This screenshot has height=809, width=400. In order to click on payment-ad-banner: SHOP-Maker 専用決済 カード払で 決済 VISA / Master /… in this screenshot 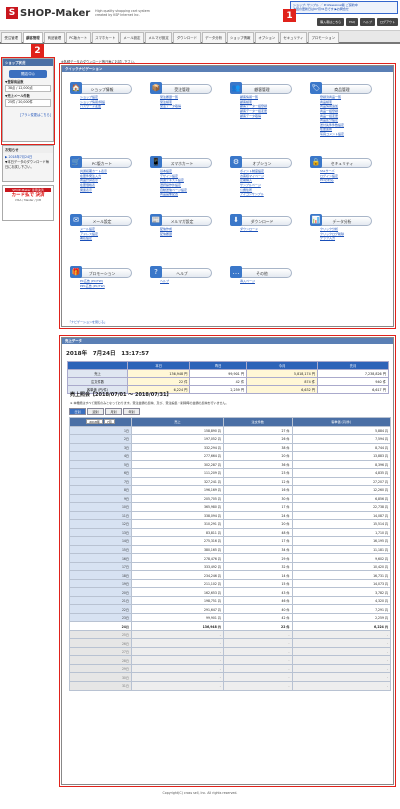, I will do `click(28, 203)`.